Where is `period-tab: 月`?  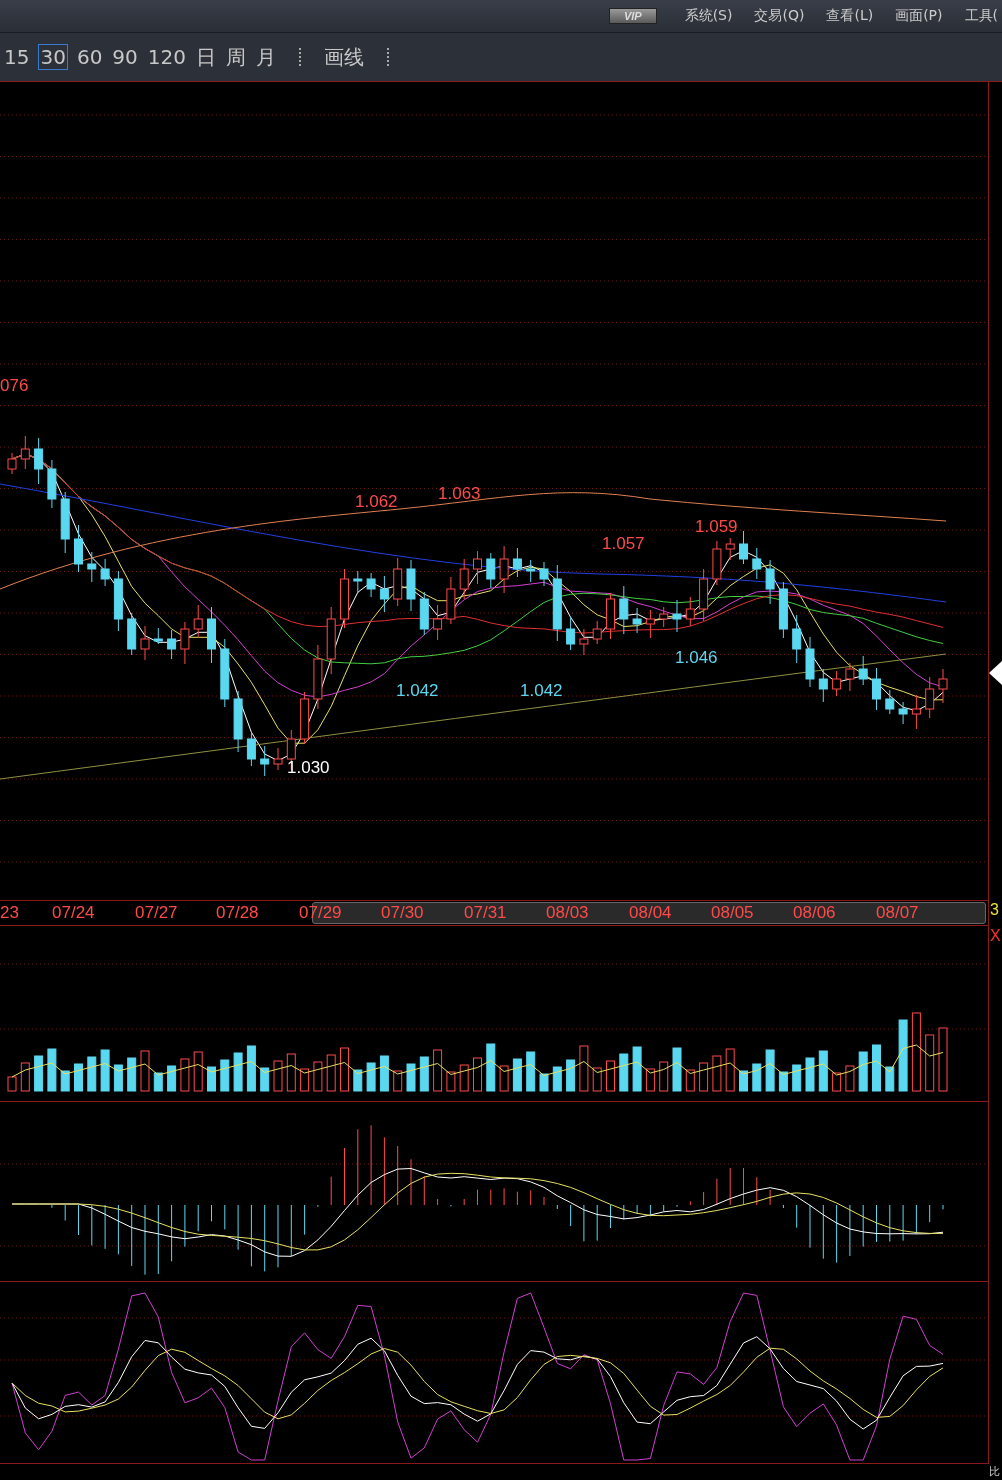
period-tab: 月 is located at coordinates (266, 57).